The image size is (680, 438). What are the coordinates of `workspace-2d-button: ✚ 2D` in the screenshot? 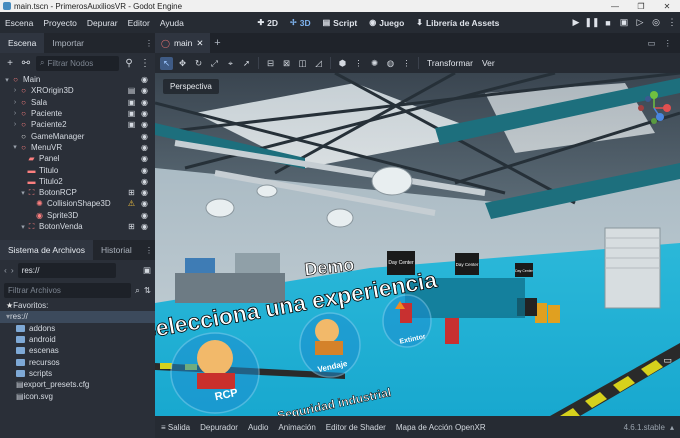 It's located at (267, 23).